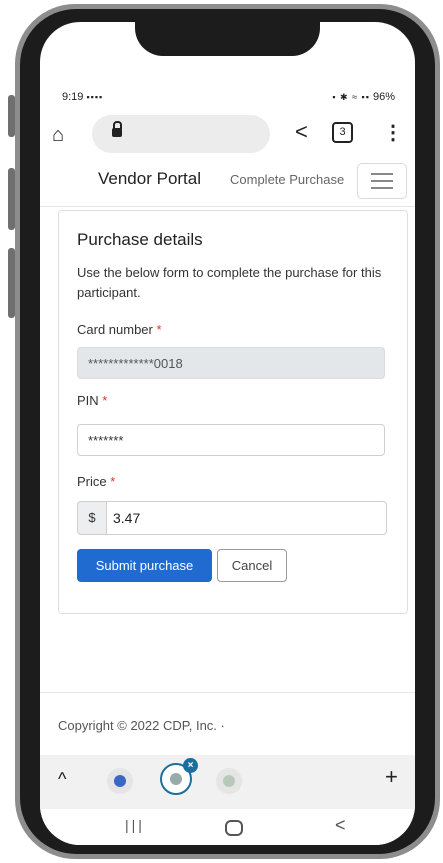  Describe the element at coordinates (140, 239) in the screenshot. I see `card-title: Purchase details` at that location.